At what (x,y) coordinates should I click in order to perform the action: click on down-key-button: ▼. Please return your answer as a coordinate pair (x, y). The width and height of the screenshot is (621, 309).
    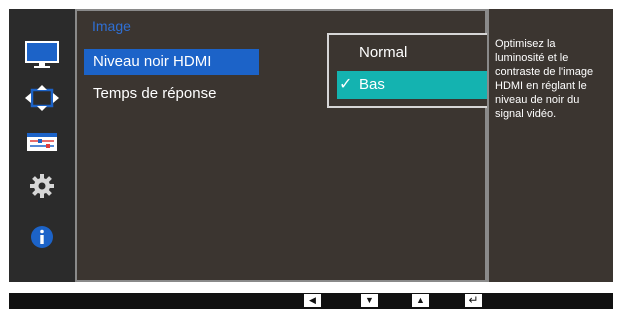
    Looking at the image, I should click on (369, 300).